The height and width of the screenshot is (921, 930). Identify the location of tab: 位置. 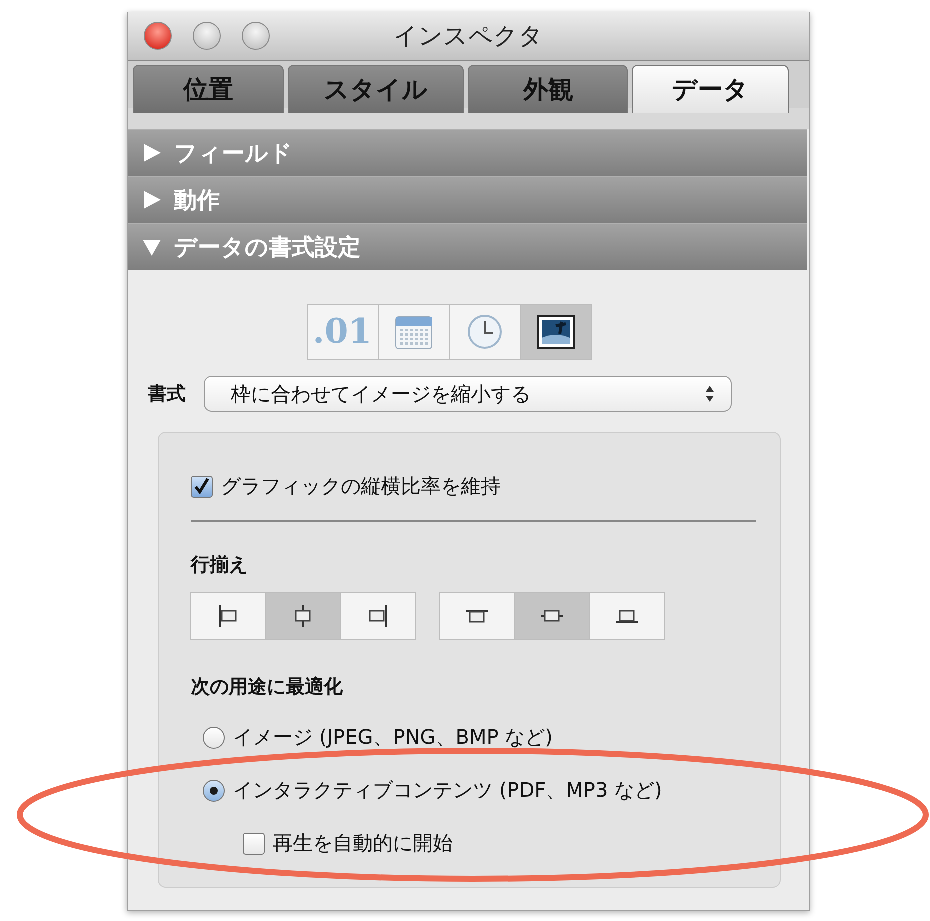
(208, 89).